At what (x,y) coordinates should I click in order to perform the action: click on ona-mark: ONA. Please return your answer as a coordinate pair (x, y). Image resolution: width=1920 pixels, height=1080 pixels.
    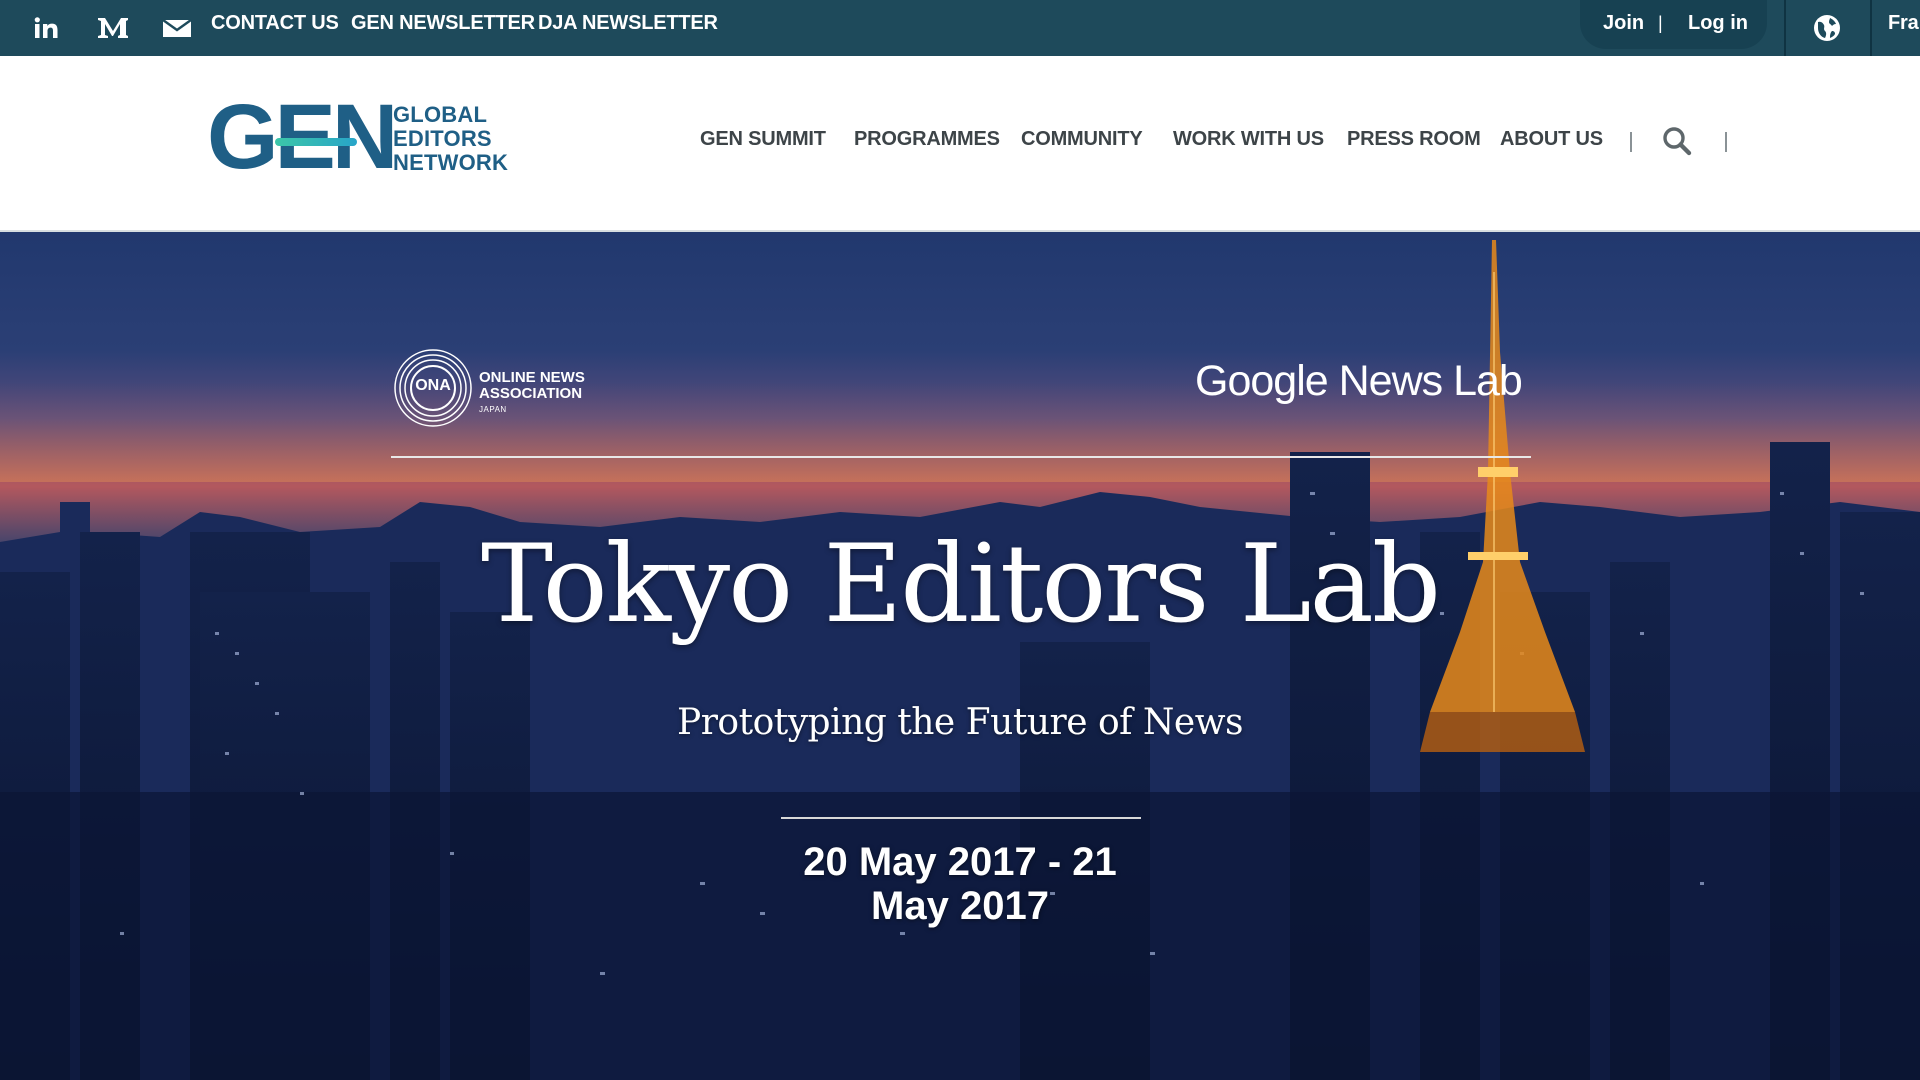
    Looking at the image, I should click on (433, 385).